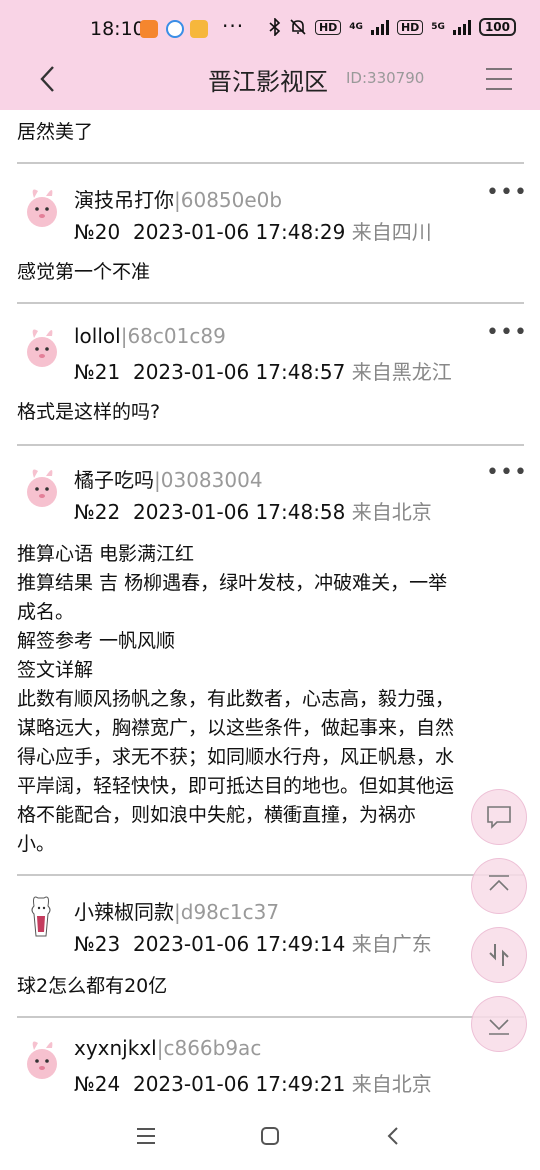 The image size is (540, 1170). What do you see at coordinates (55, 670) in the screenshot?
I see `post-body-line: 签文详解` at bounding box center [55, 670].